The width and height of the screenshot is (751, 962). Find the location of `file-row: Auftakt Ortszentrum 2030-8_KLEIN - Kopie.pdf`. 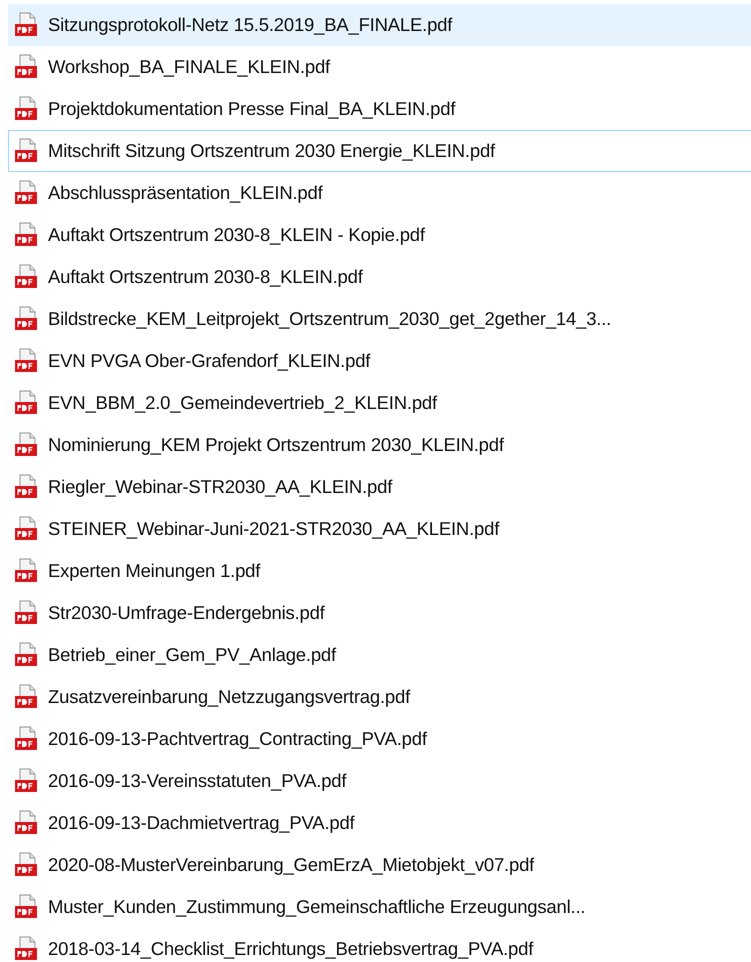

file-row: Auftakt Ortszentrum 2030-8_KLEIN - Kopie.pdf is located at coordinates (379, 235).